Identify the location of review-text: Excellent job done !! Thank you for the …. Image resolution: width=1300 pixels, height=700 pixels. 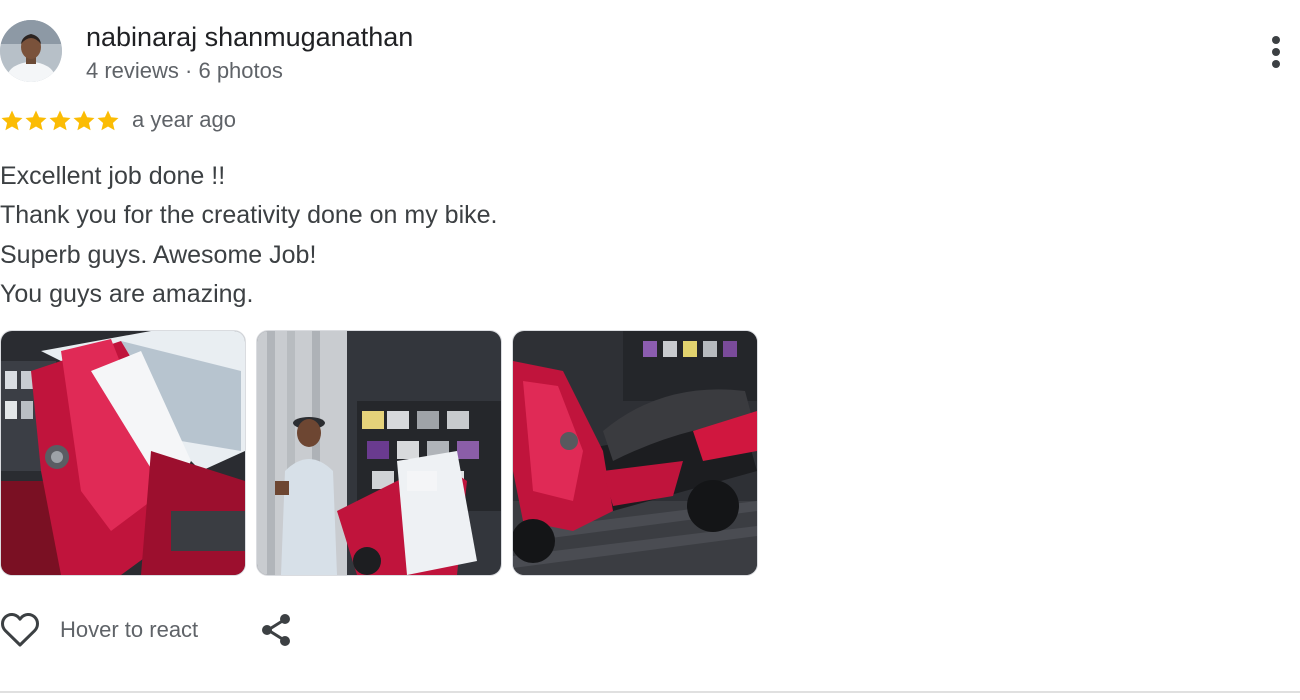
(248, 235).